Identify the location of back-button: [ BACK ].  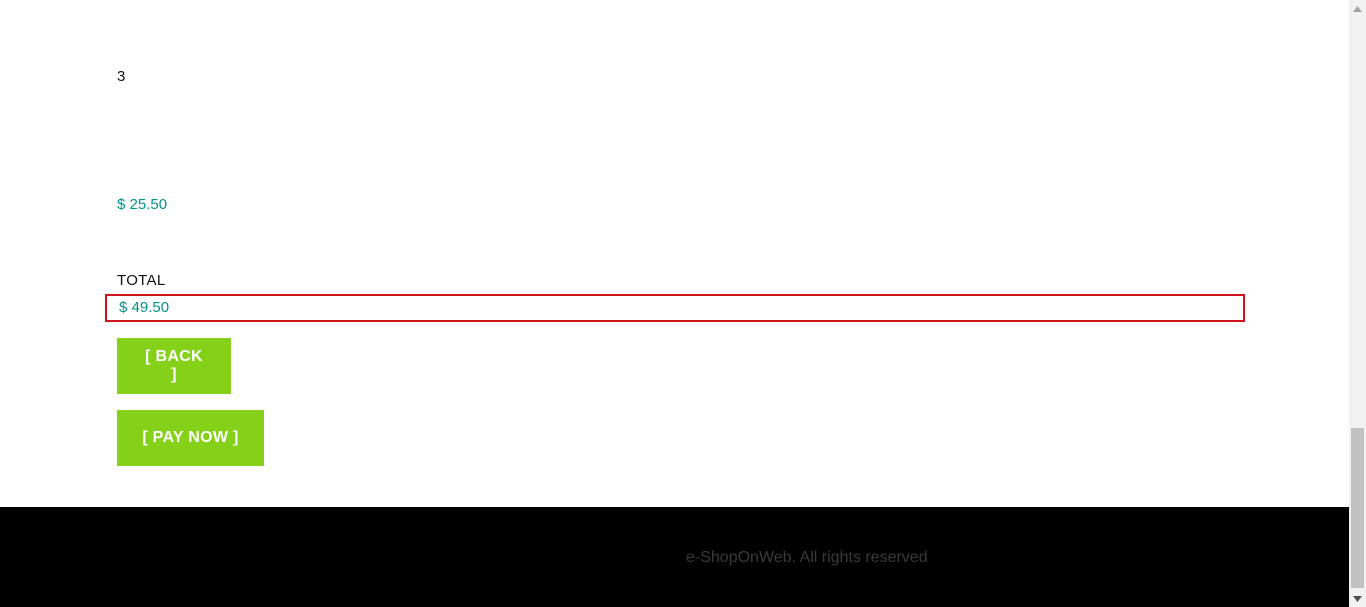
(174, 366).